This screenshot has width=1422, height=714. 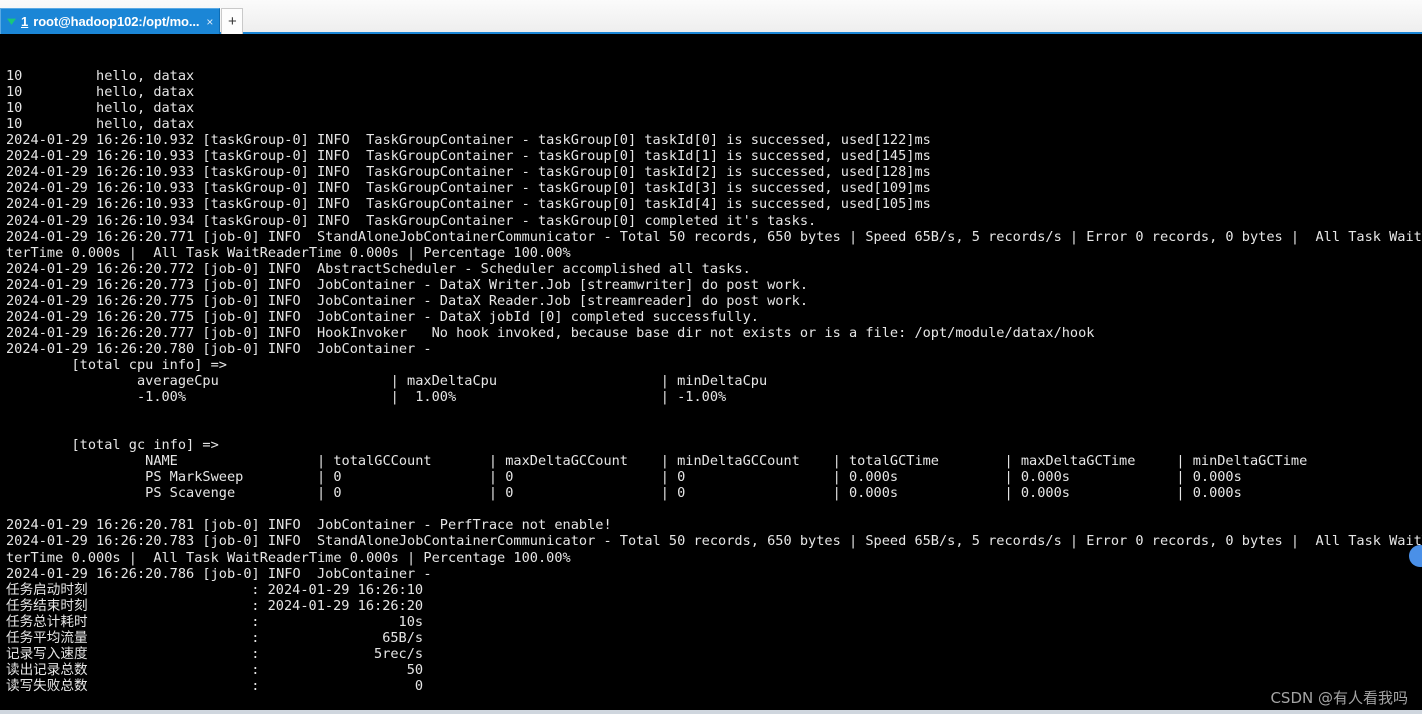 I want to click on triangle-marker-icon, so click(x=11, y=21).